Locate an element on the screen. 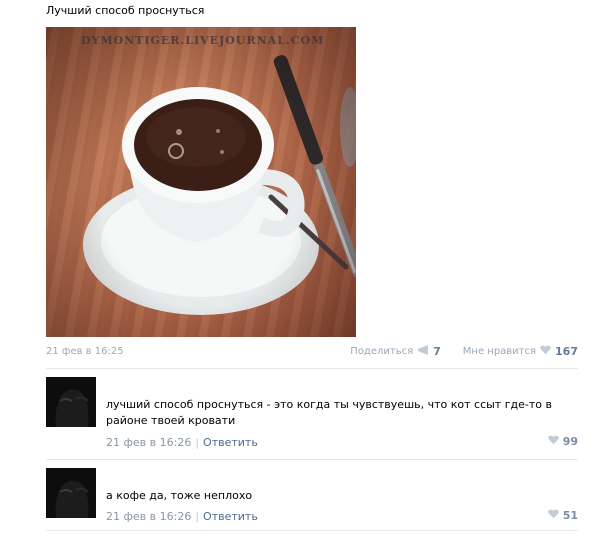 The image size is (600, 535). comment-text: а кофе да, тоже неплохо is located at coordinates (179, 495).